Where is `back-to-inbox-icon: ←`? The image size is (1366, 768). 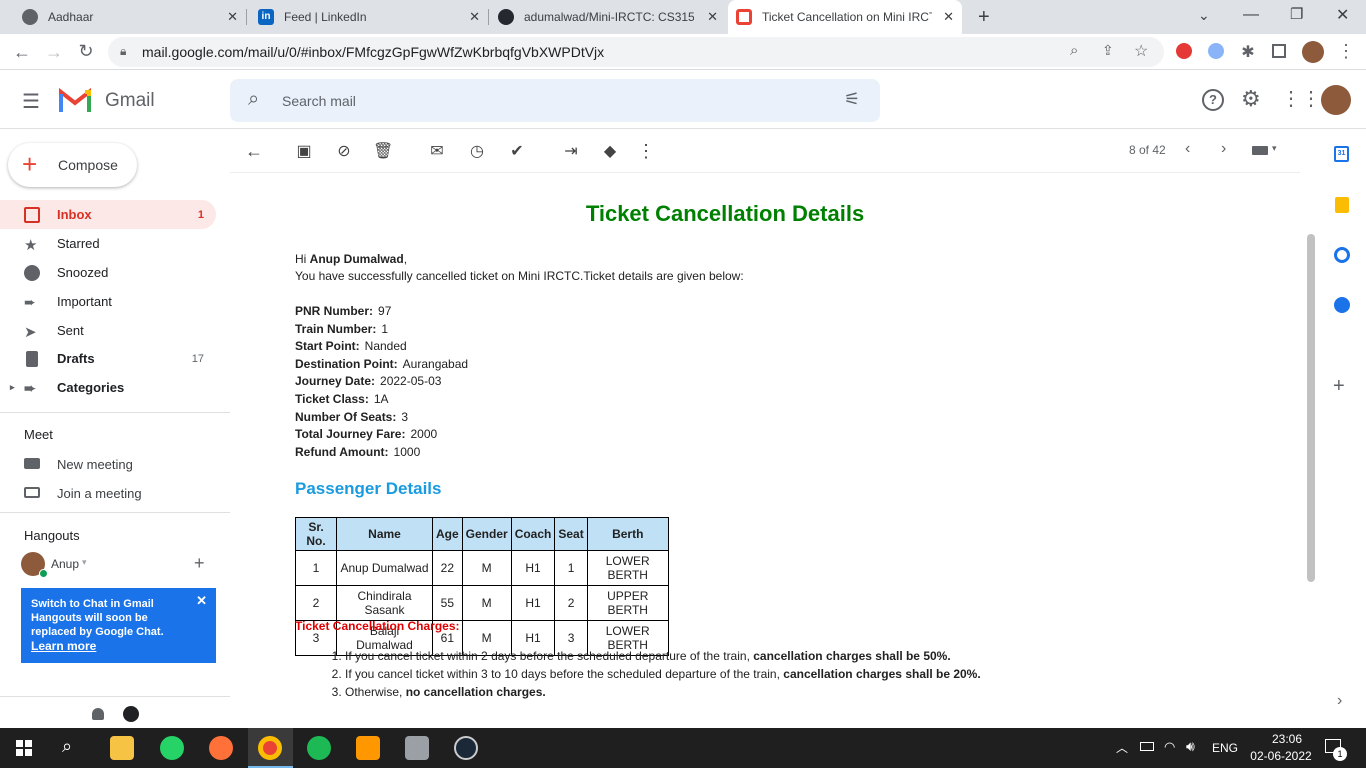 back-to-inbox-icon: ← is located at coordinates (254, 151).